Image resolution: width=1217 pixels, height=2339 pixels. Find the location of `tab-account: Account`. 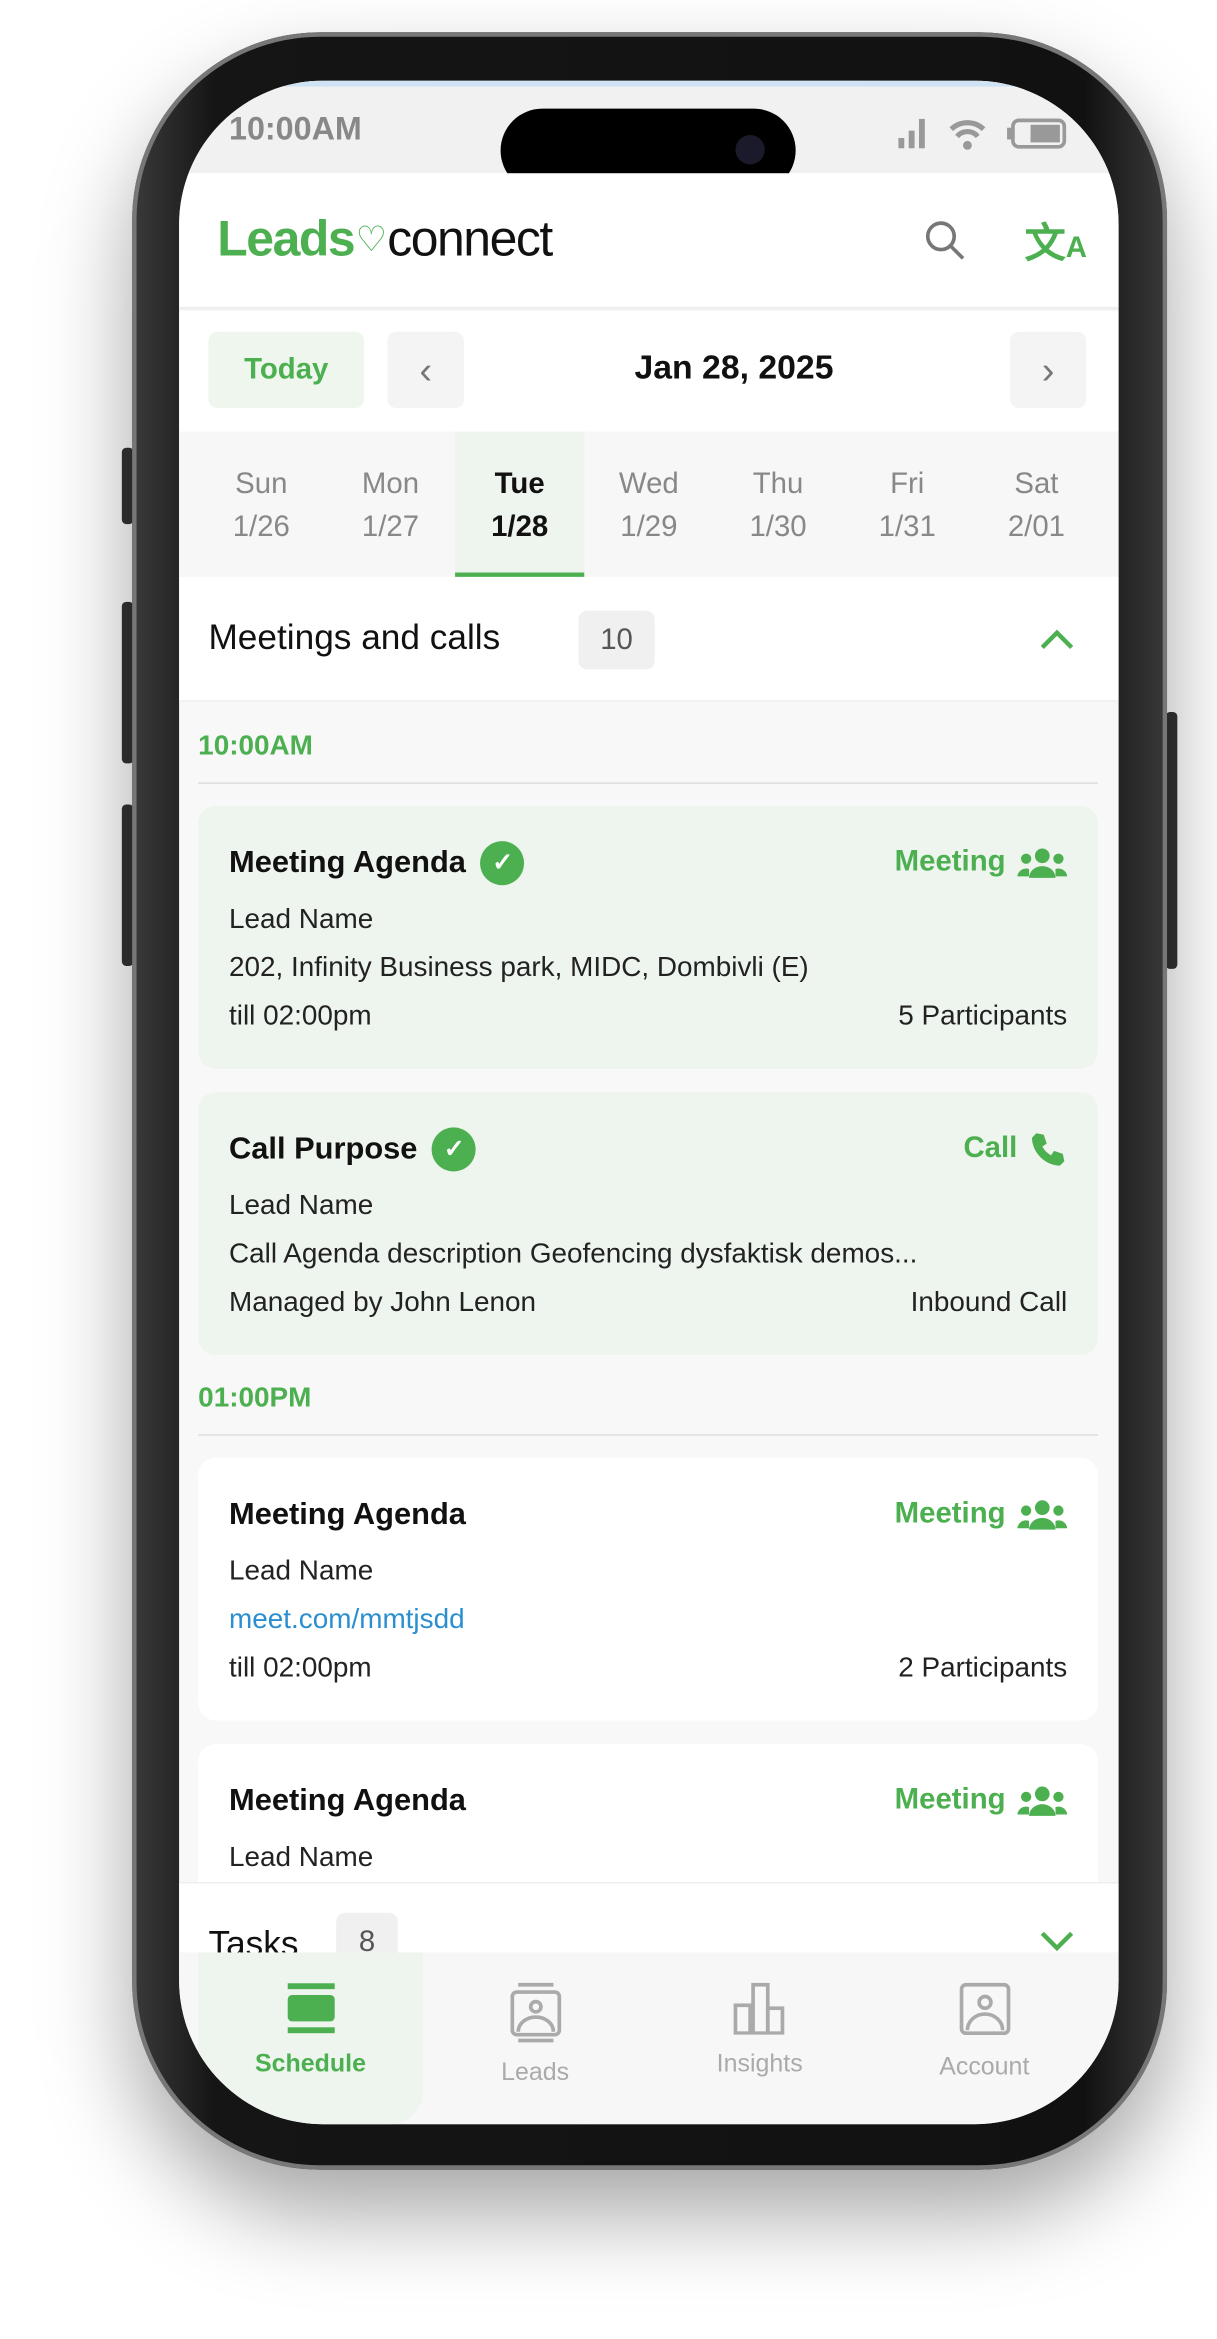

tab-account: Account is located at coordinates (984, 2038).